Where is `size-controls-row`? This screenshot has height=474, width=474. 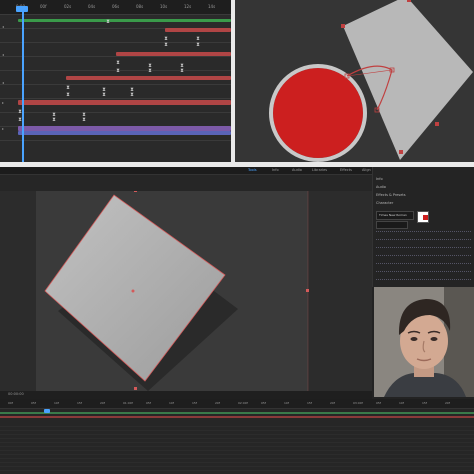 size-controls-row is located at coordinates (423, 232).